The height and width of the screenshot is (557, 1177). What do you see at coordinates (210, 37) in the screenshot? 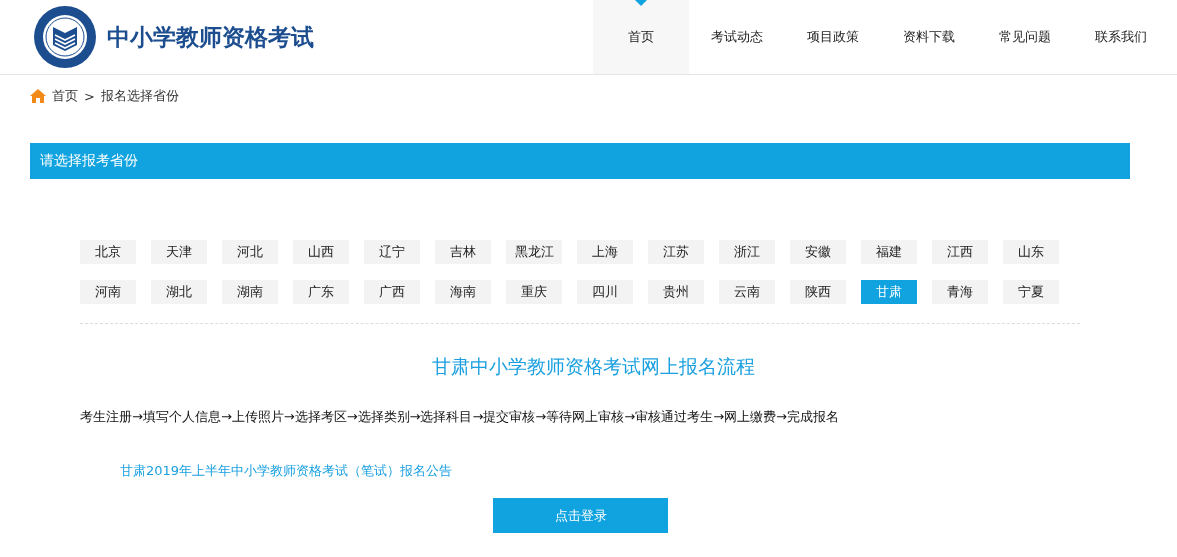
I see `site-title: 中小学教师资格考试` at bounding box center [210, 37].